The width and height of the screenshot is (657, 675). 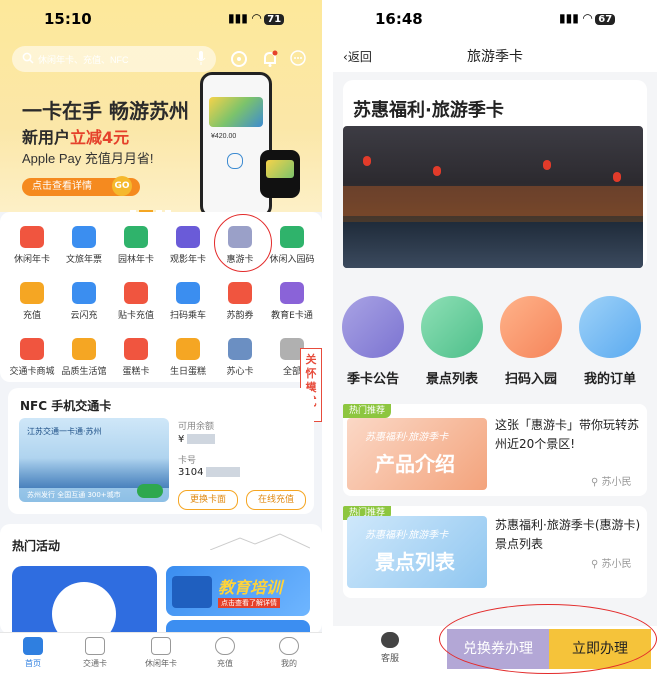 What do you see at coordinates (239, 61) in the screenshot?
I see `scan-icon` at bounding box center [239, 61].